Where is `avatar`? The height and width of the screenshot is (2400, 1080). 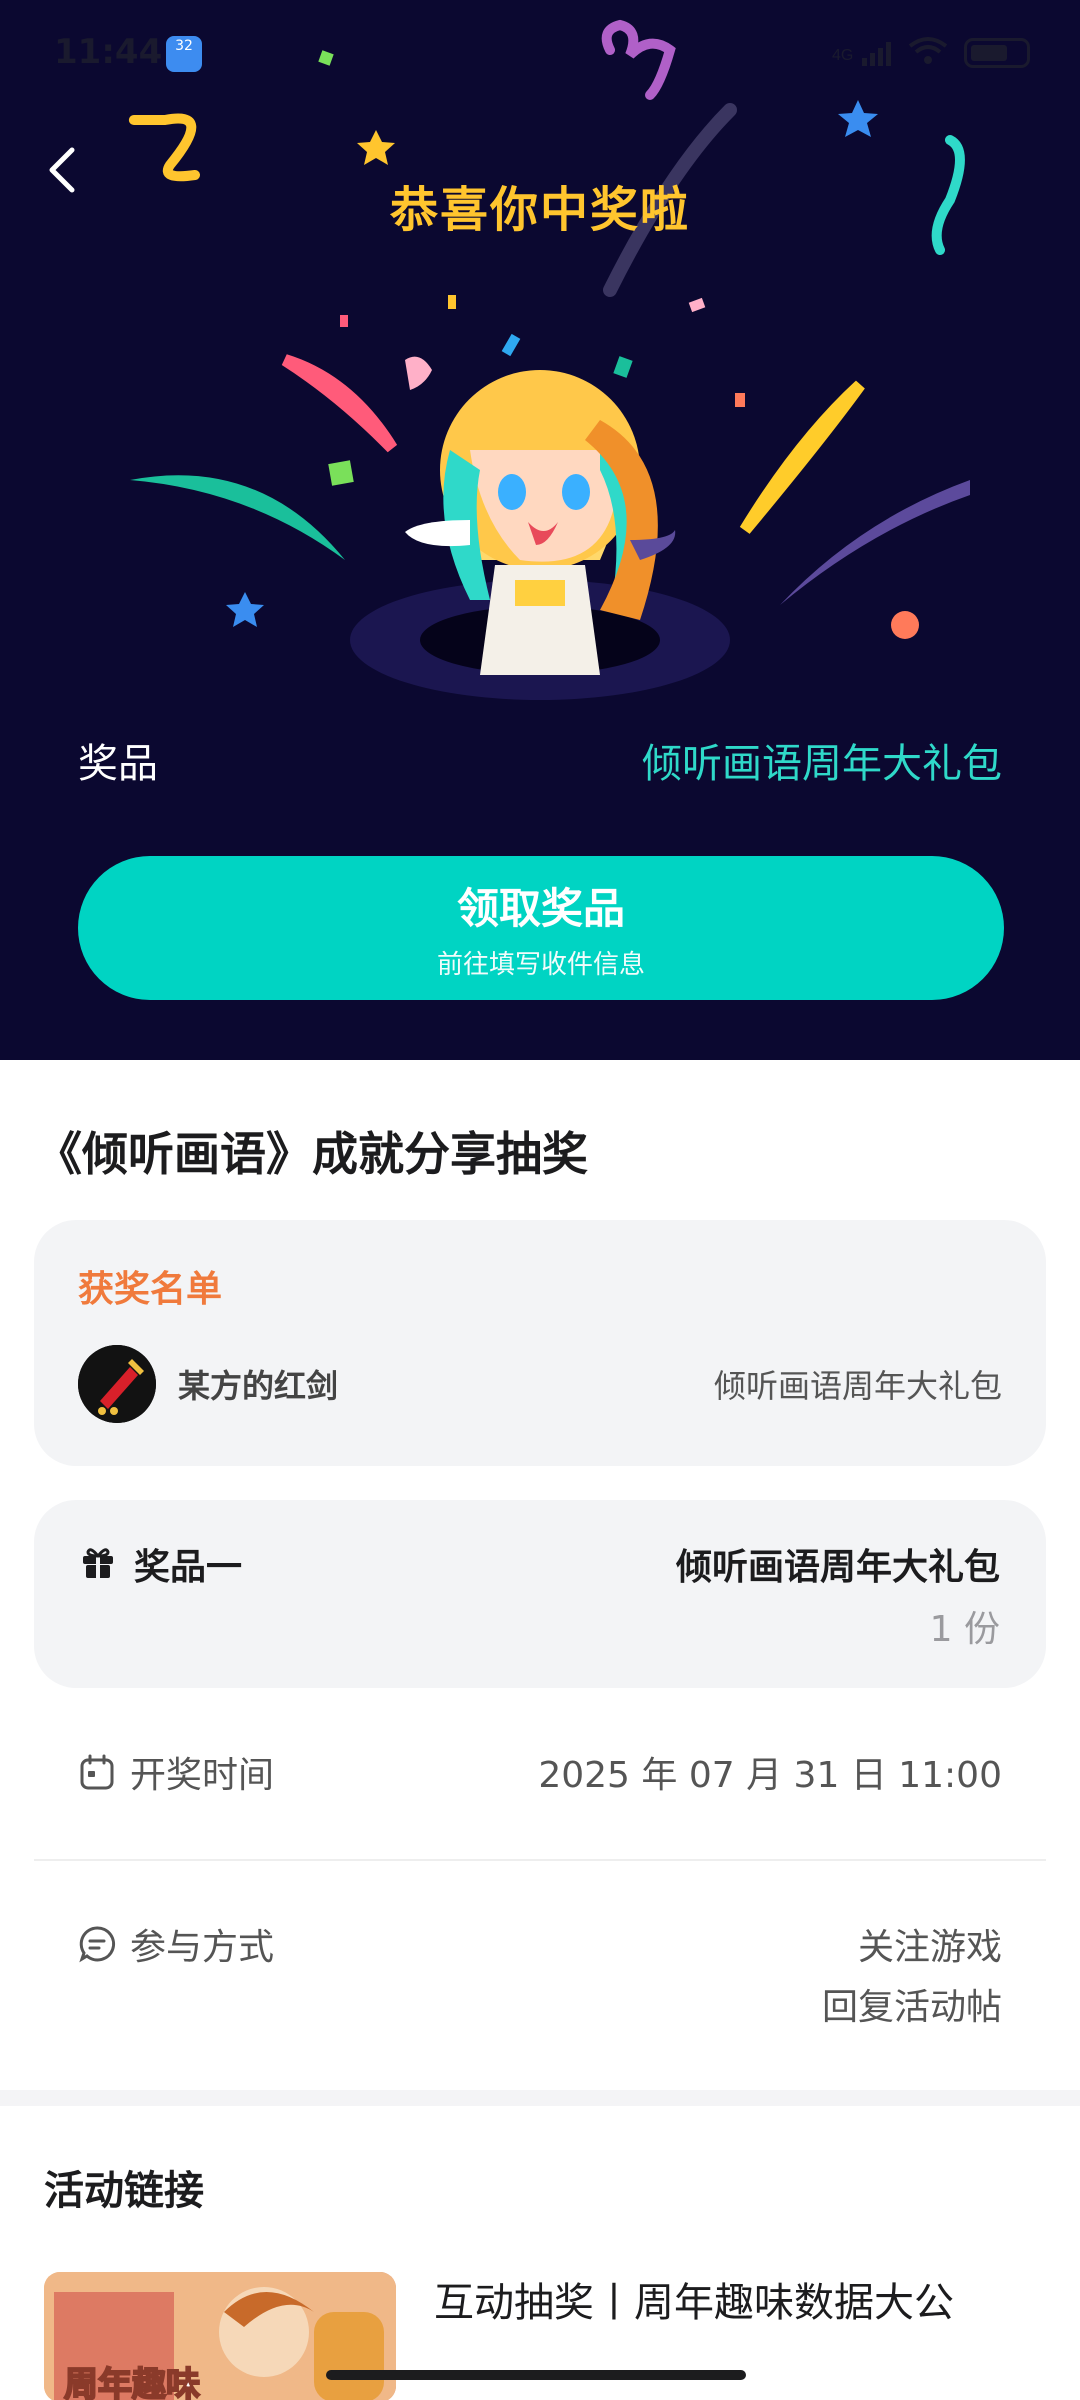
avatar is located at coordinates (117, 1384).